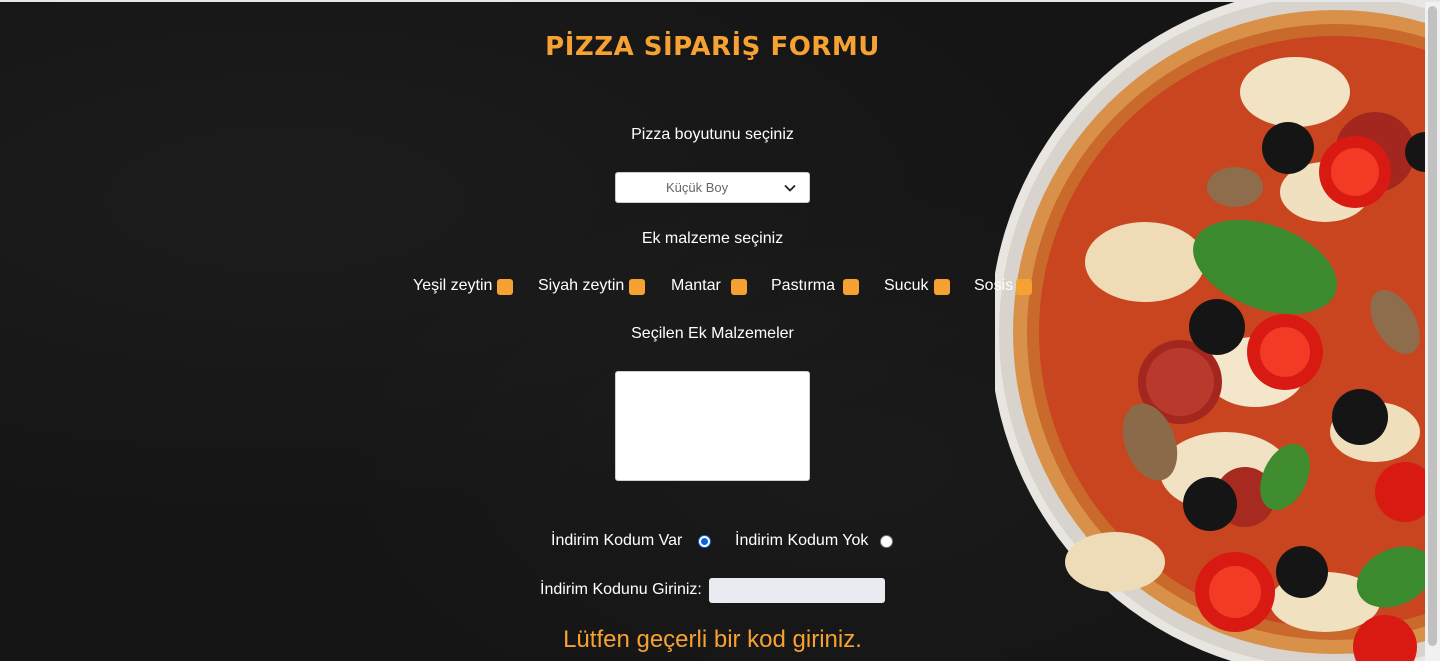 The width and height of the screenshot is (1440, 661). What do you see at coordinates (712, 639) in the screenshot?
I see `error-message: Lütfen geçerli bir kod giriniz.` at bounding box center [712, 639].